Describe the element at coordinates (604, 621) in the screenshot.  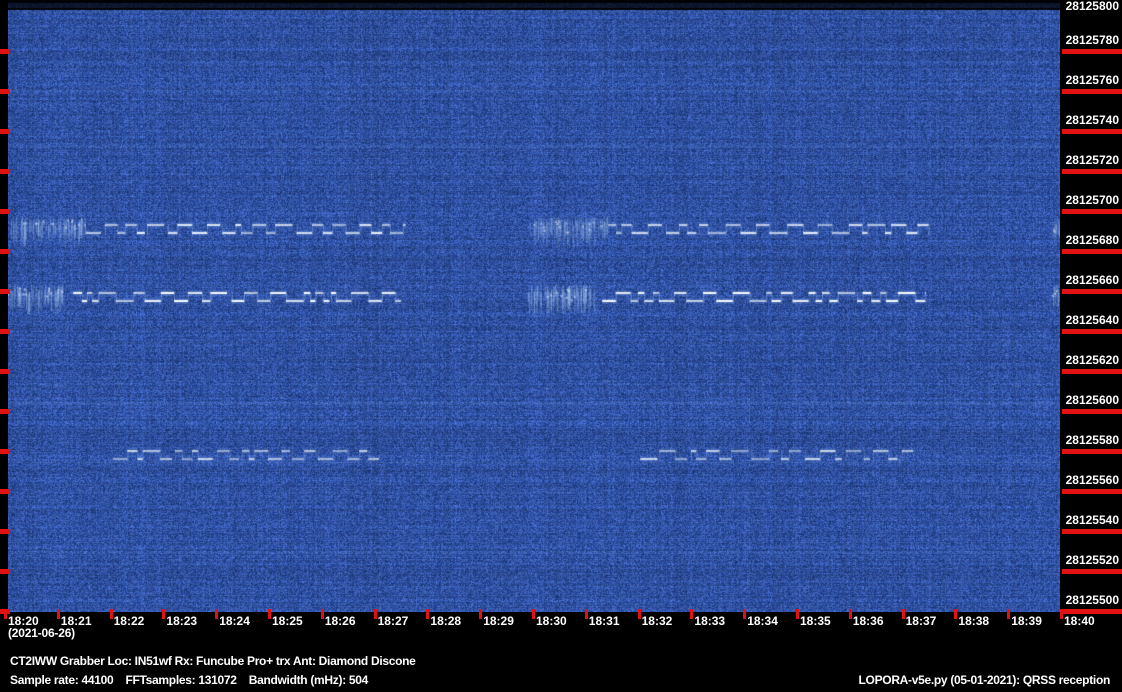
I see `time-tick-label: 18:31` at that location.